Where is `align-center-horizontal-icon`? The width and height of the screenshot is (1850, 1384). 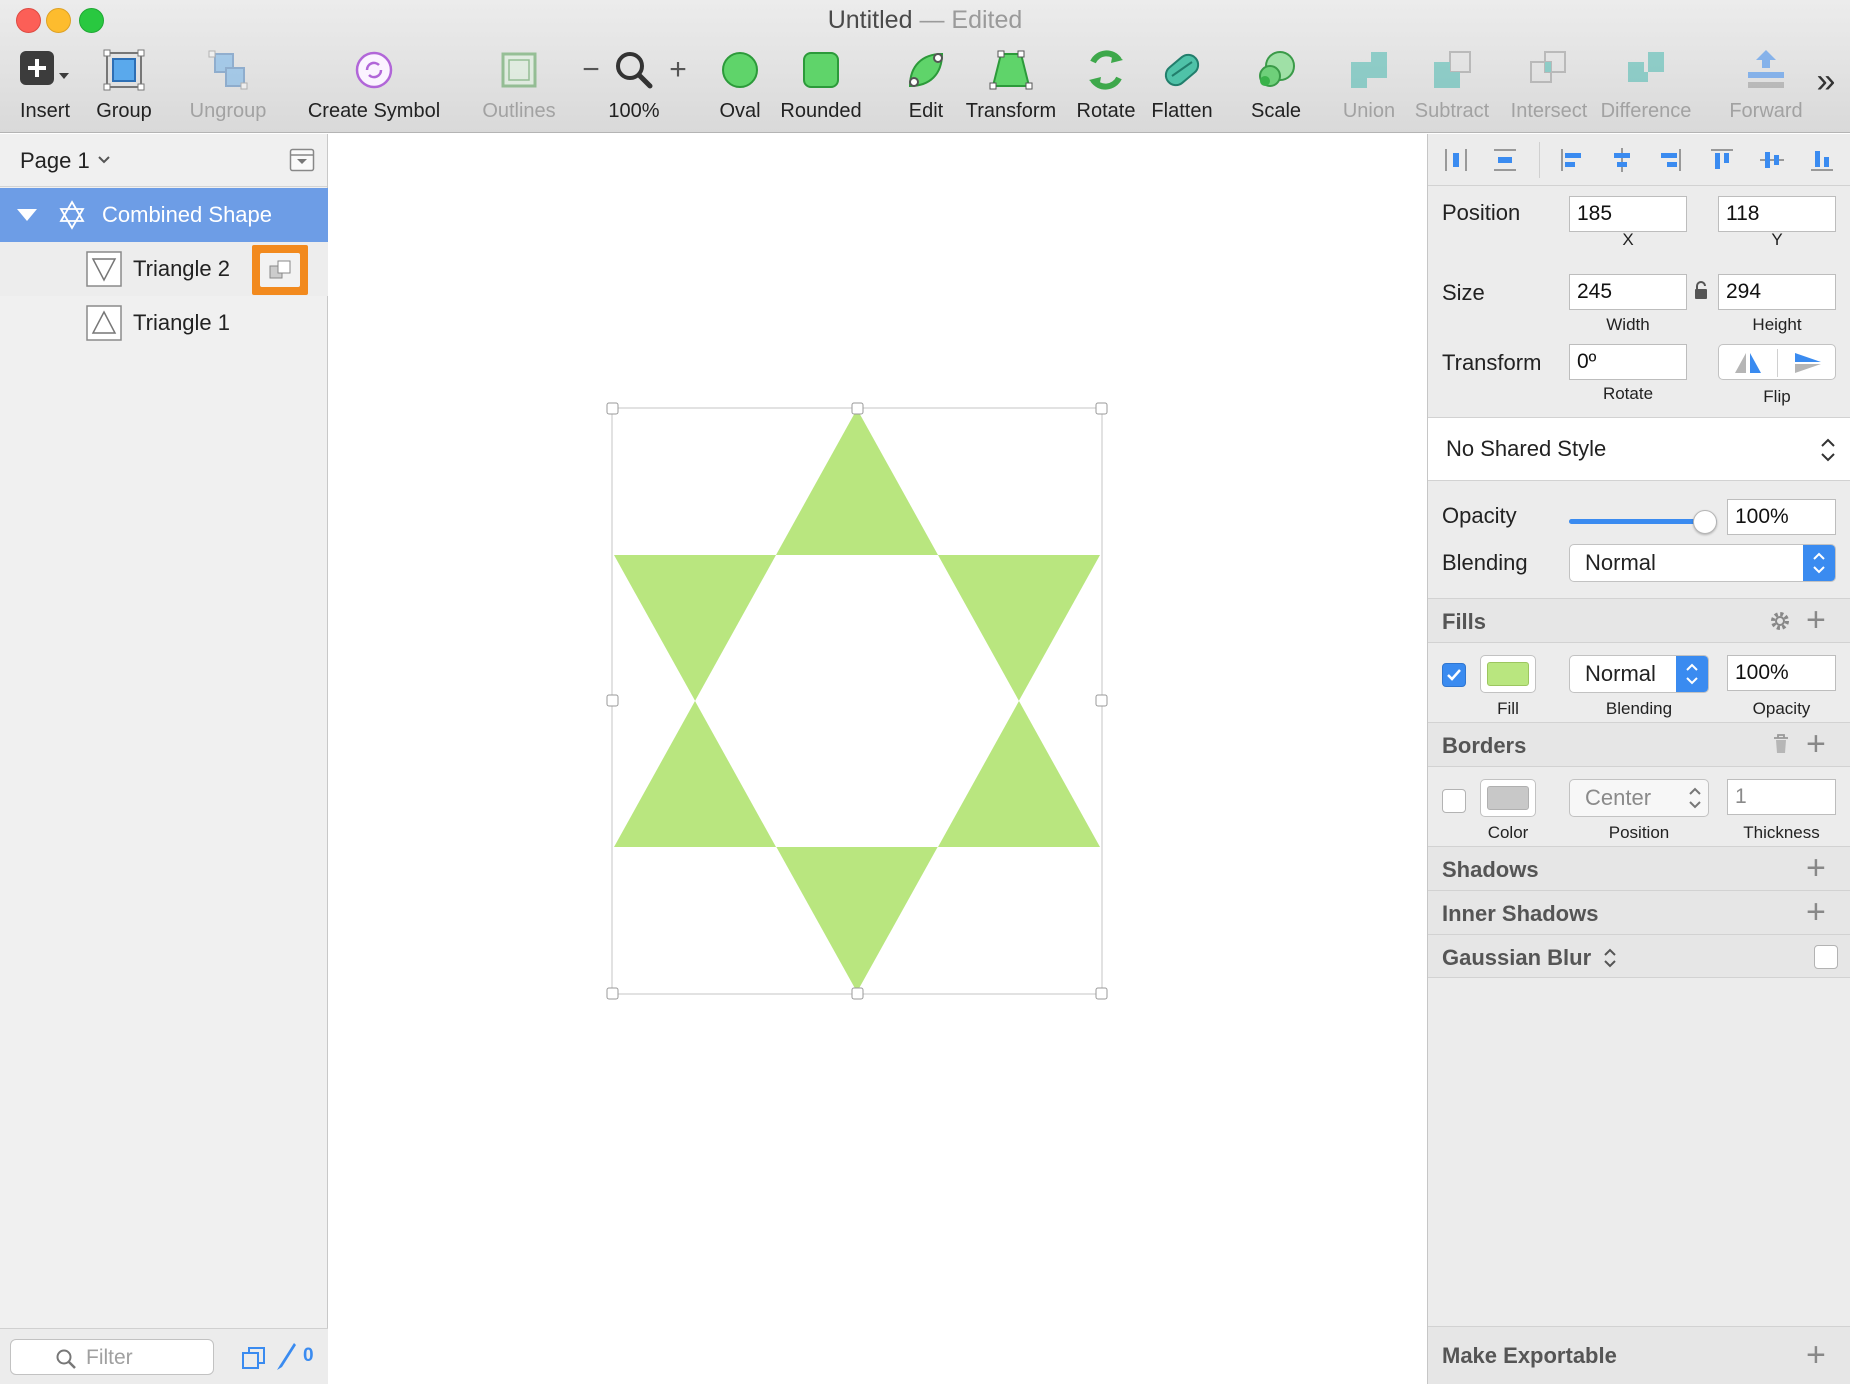 align-center-horizontal-icon is located at coordinates (1622, 160).